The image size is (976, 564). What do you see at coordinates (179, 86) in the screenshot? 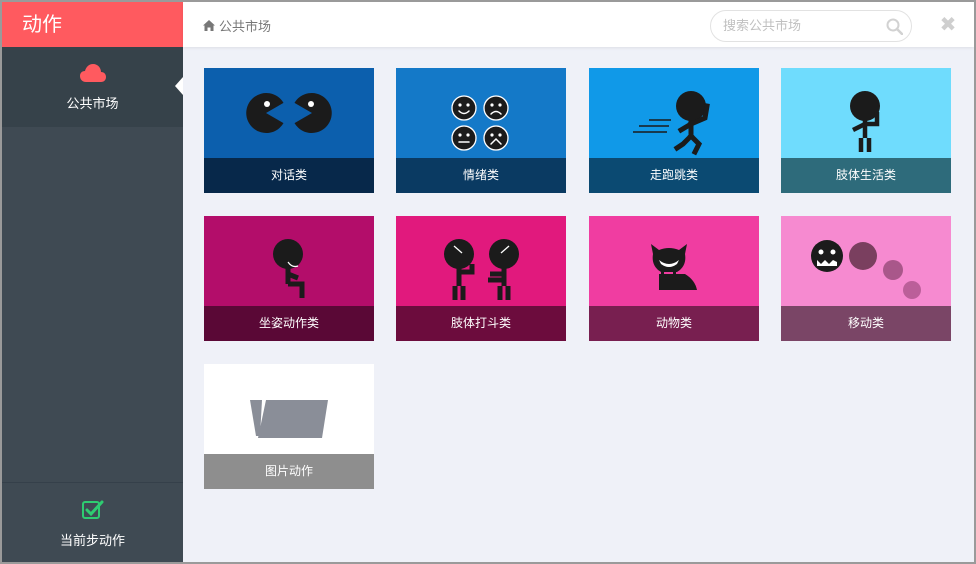
I see `active-pointer` at bounding box center [179, 86].